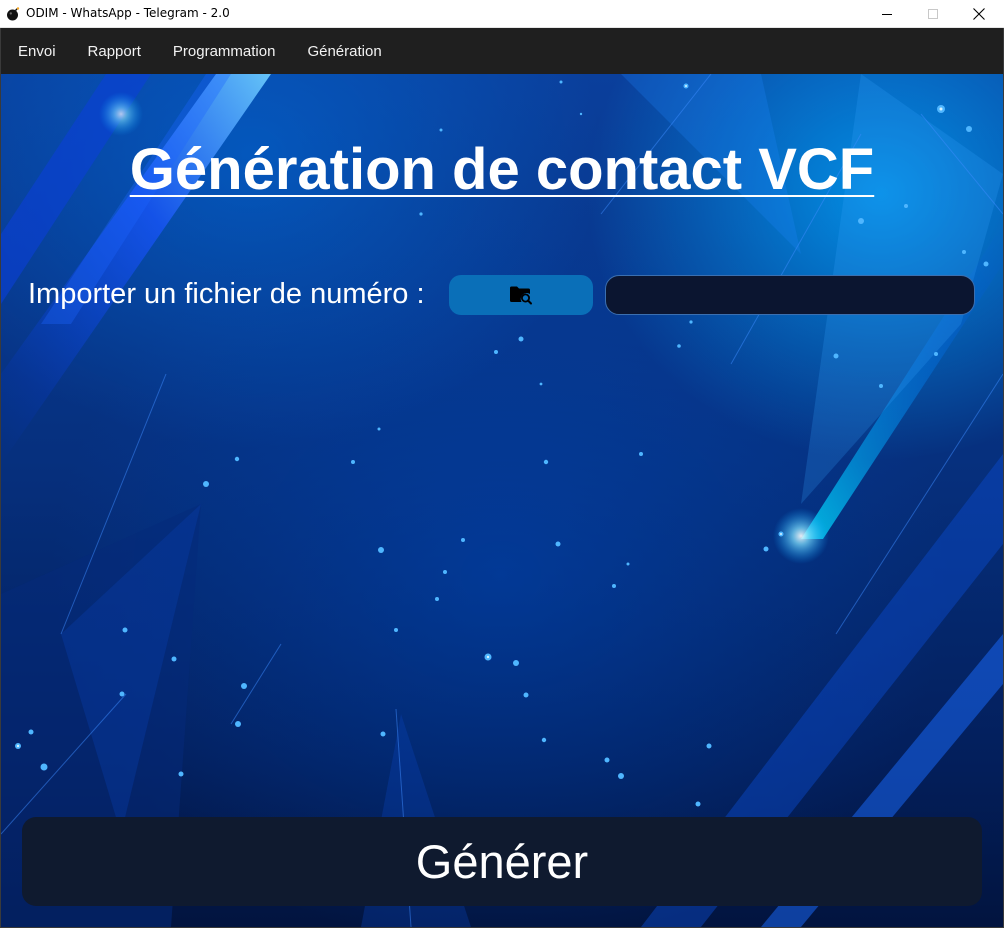 This screenshot has width=1004, height=928. I want to click on window-title: ODIM - WhatsApp - Telegram - 2.0, so click(128, 13).